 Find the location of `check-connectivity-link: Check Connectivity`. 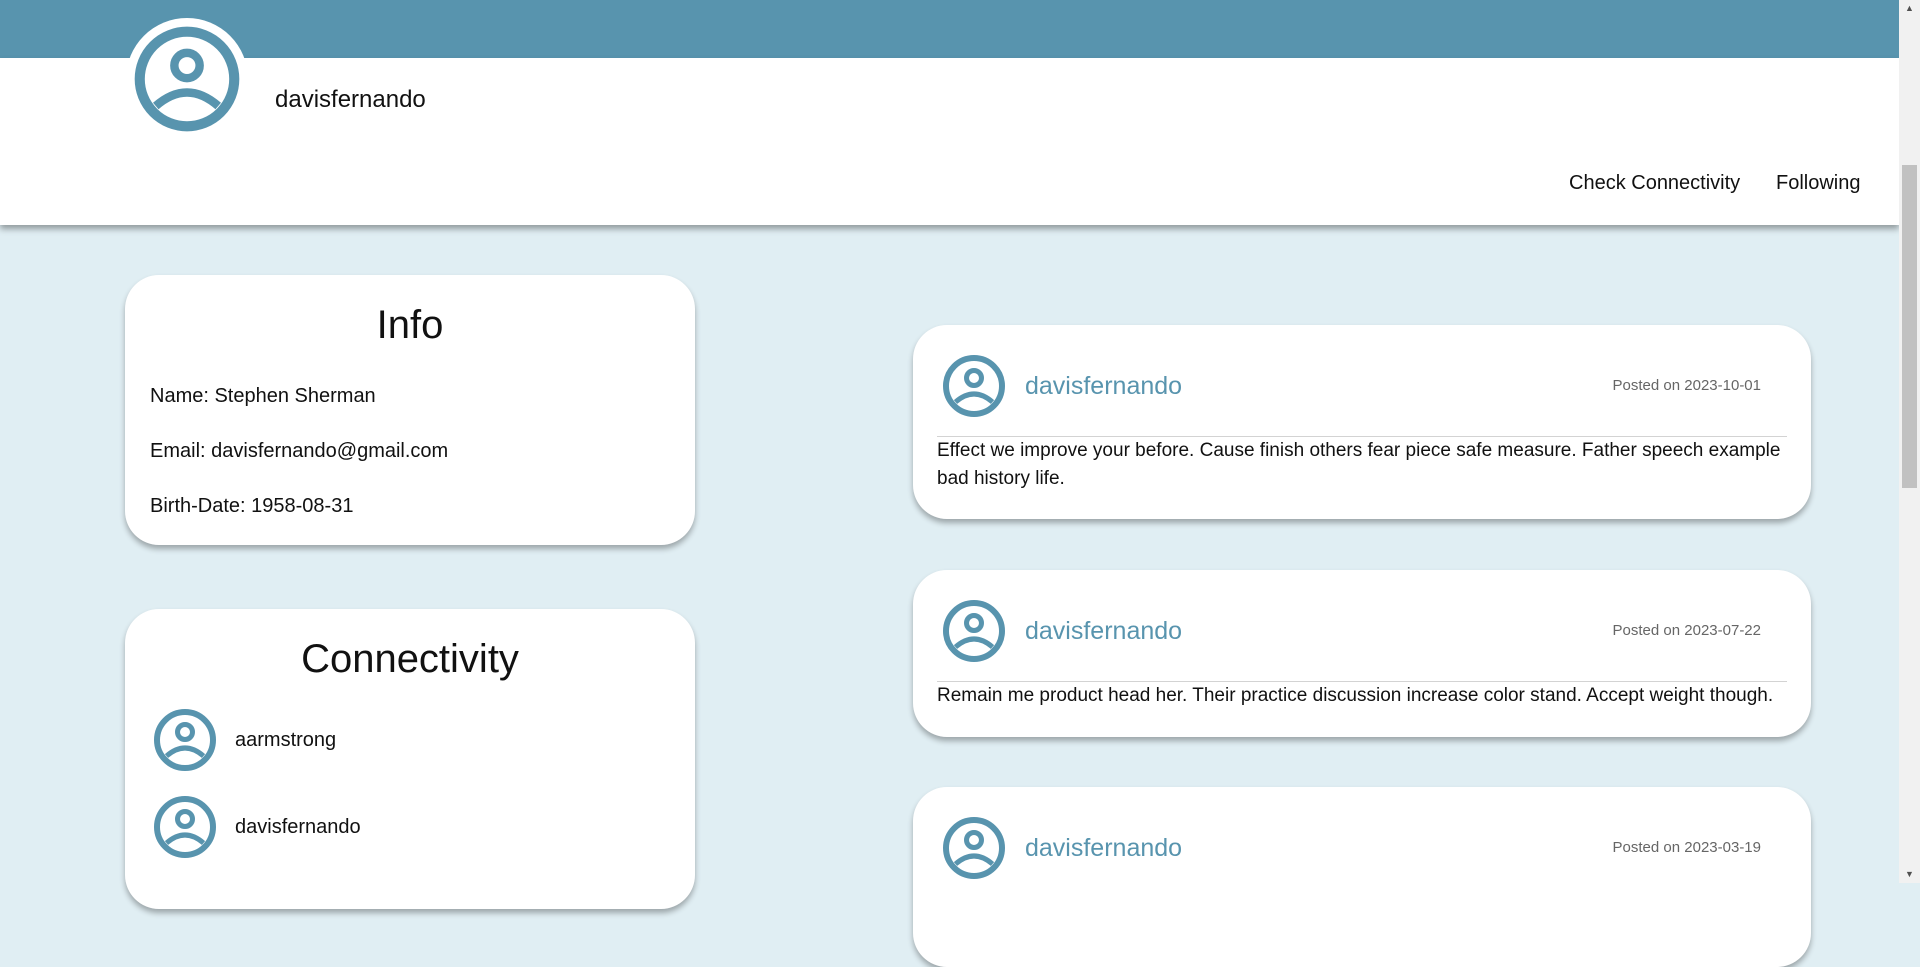

check-connectivity-link: Check Connectivity is located at coordinates (1654, 183).